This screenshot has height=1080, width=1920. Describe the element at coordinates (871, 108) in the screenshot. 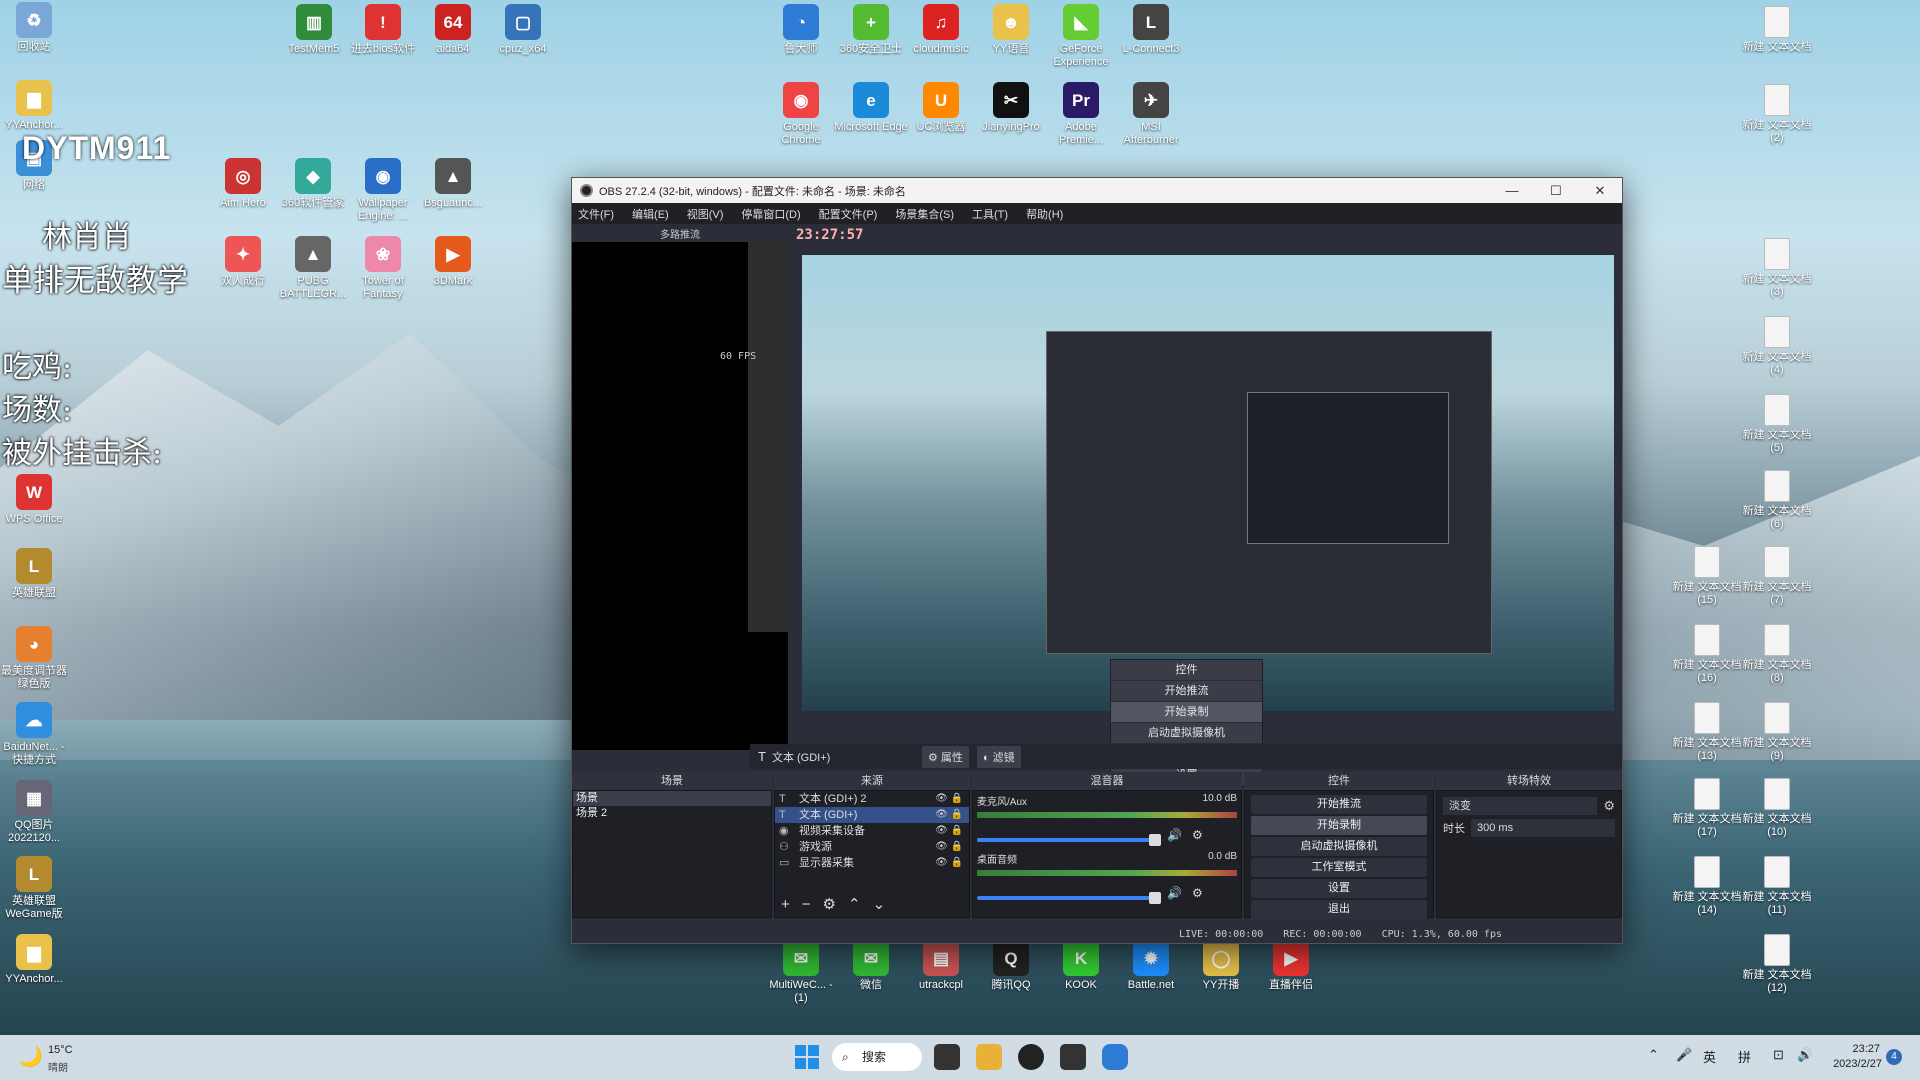

I see `desktop-icon: e Microsoft Edge` at that location.